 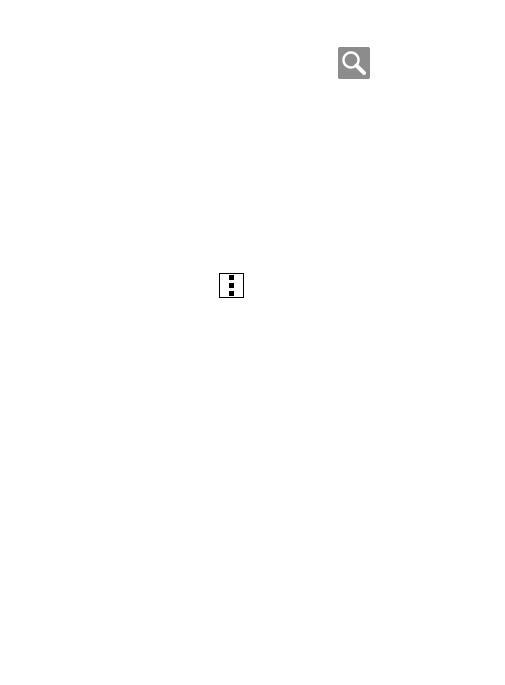 What do you see at coordinates (231, 277) in the screenshot?
I see `overflow-menu-icon-dot-top` at bounding box center [231, 277].